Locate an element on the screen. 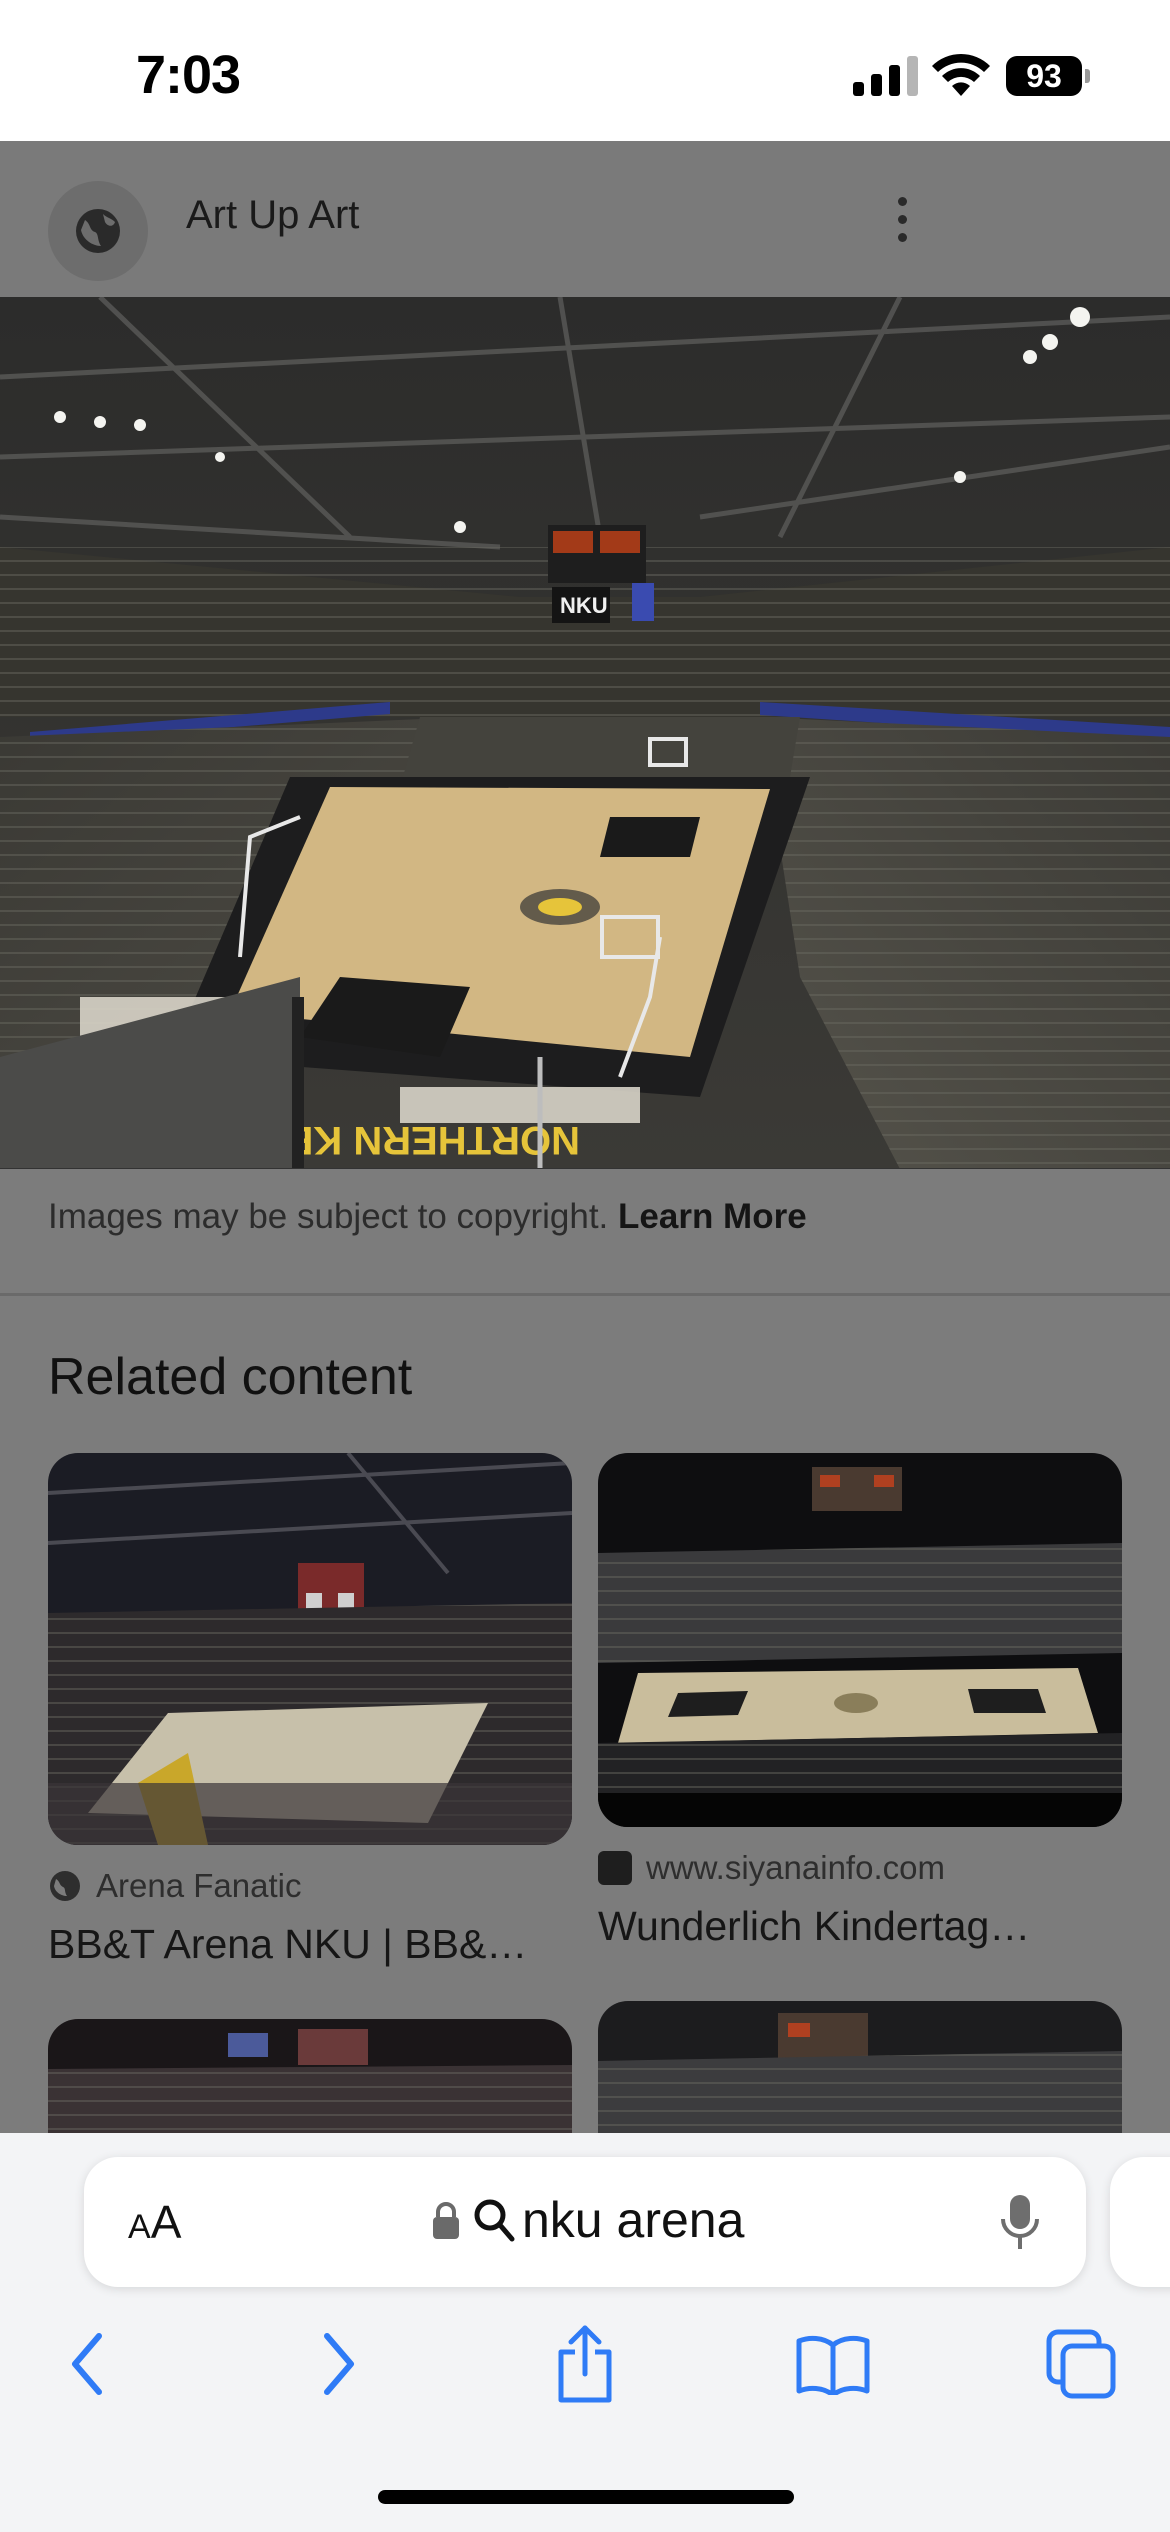  tabs-button is located at coordinates (1081, 2364).